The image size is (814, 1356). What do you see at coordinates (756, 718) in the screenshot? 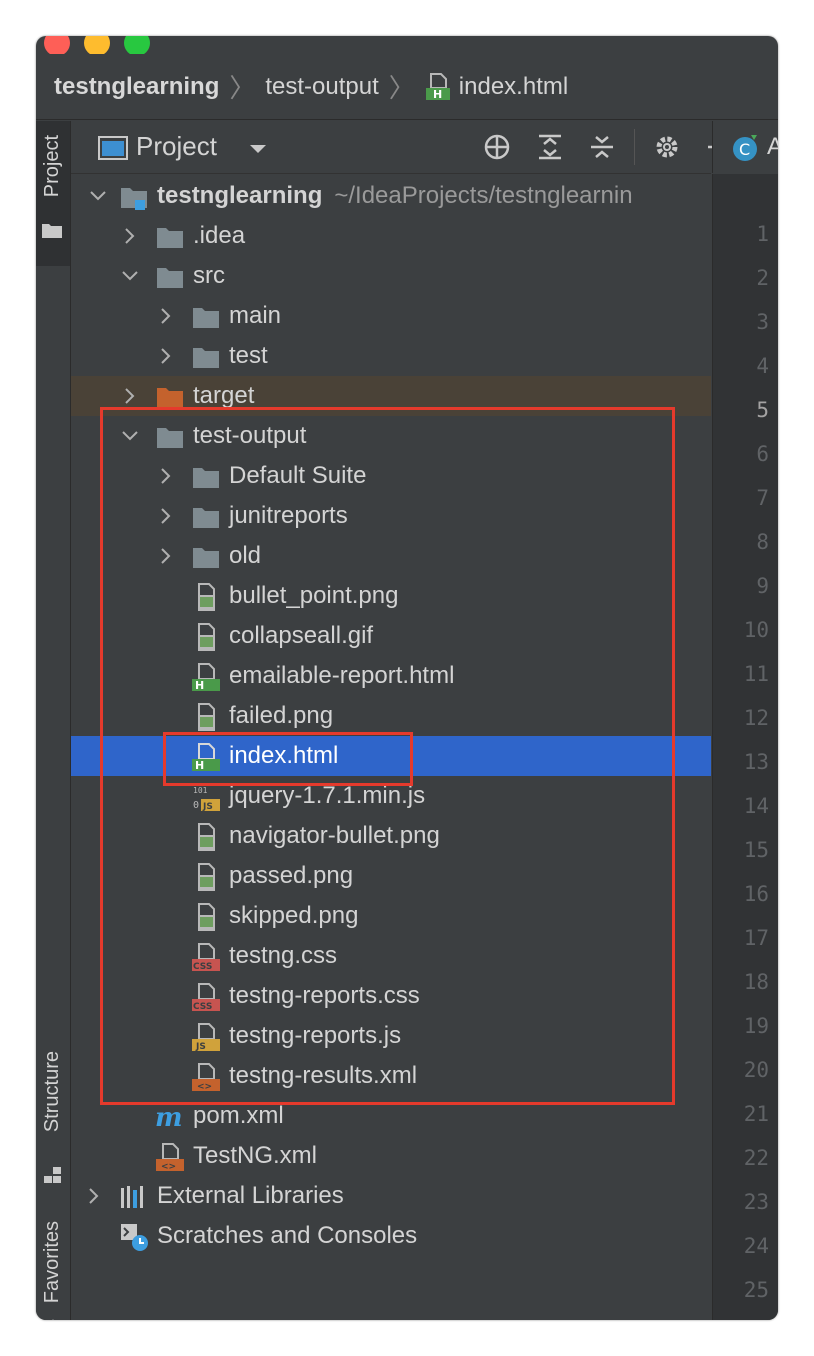
I see `line-number: 12` at bounding box center [756, 718].